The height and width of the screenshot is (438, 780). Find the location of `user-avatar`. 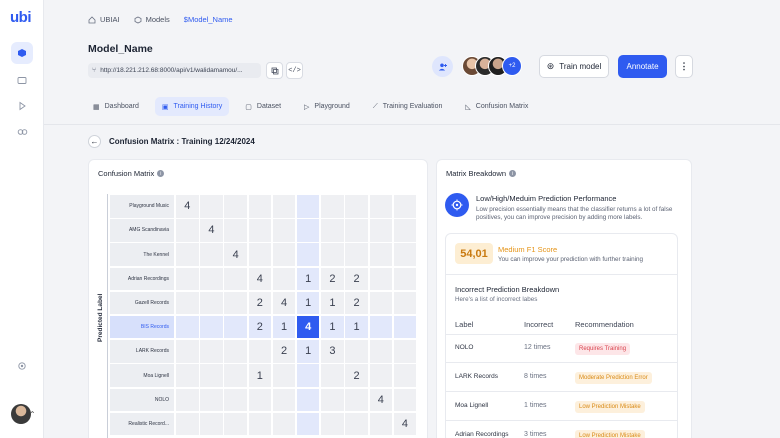

user-avatar is located at coordinates (21, 414).